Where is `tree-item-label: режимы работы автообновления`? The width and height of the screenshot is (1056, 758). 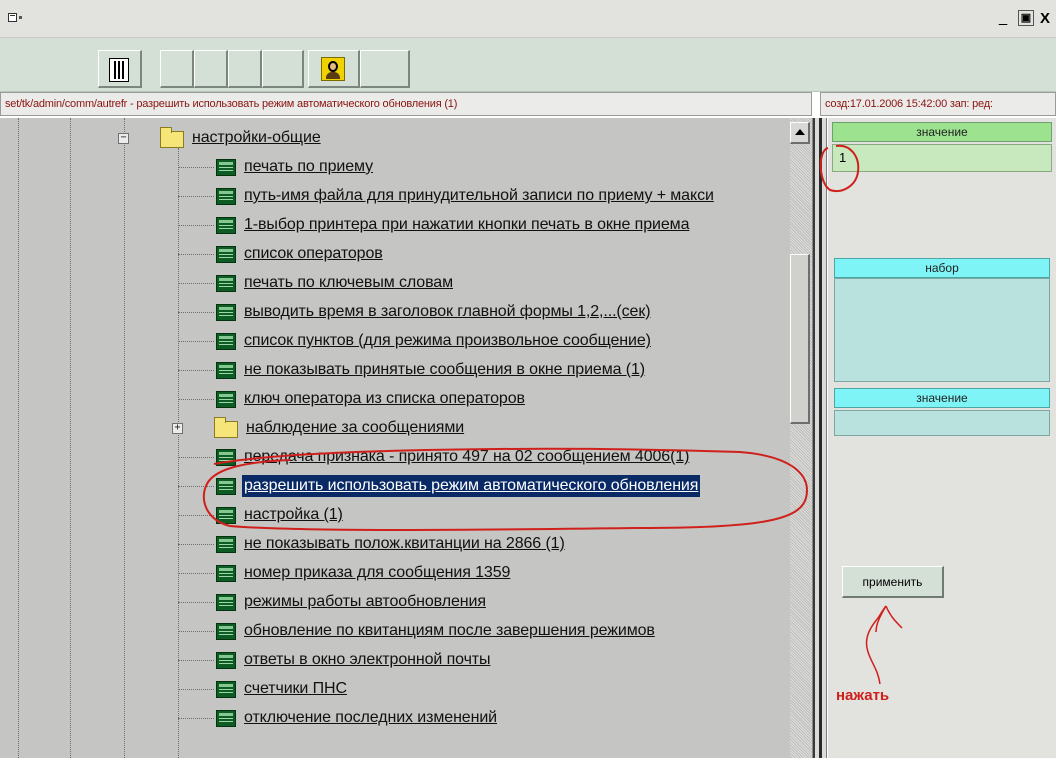 tree-item-label: режимы работы автообновления is located at coordinates (365, 601).